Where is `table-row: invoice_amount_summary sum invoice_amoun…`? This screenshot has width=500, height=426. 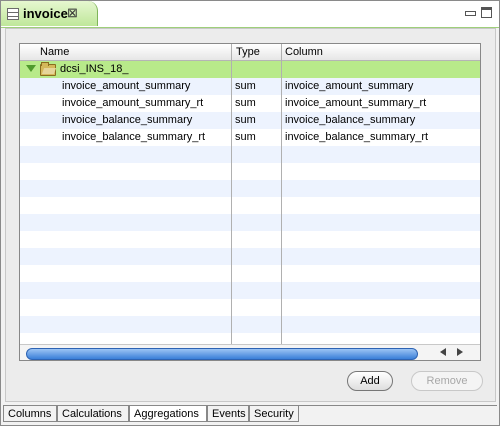
table-row: invoice_amount_summary sum invoice_amoun… is located at coordinates (250, 86).